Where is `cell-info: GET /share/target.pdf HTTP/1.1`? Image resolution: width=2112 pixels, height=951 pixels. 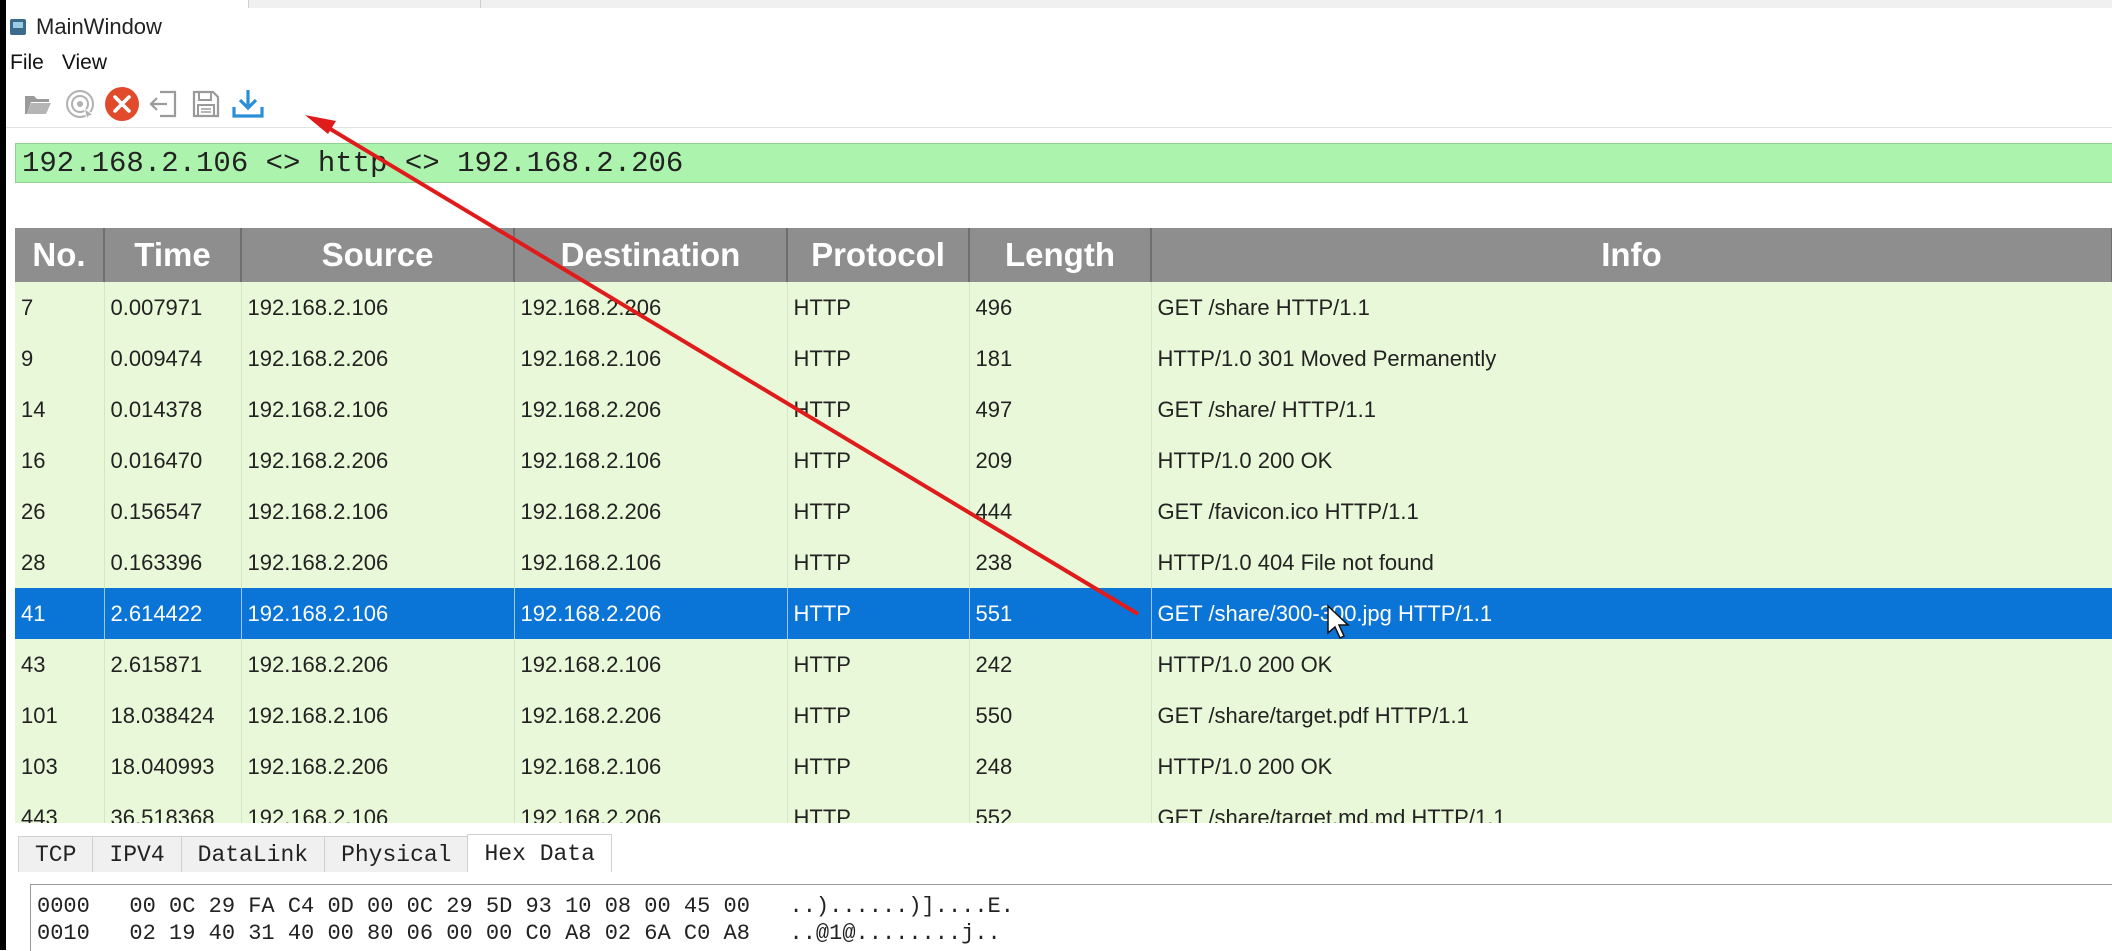
cell-info: GET /share/target.pdf HTTP/1.1 is located at coordinates (1631, 715).